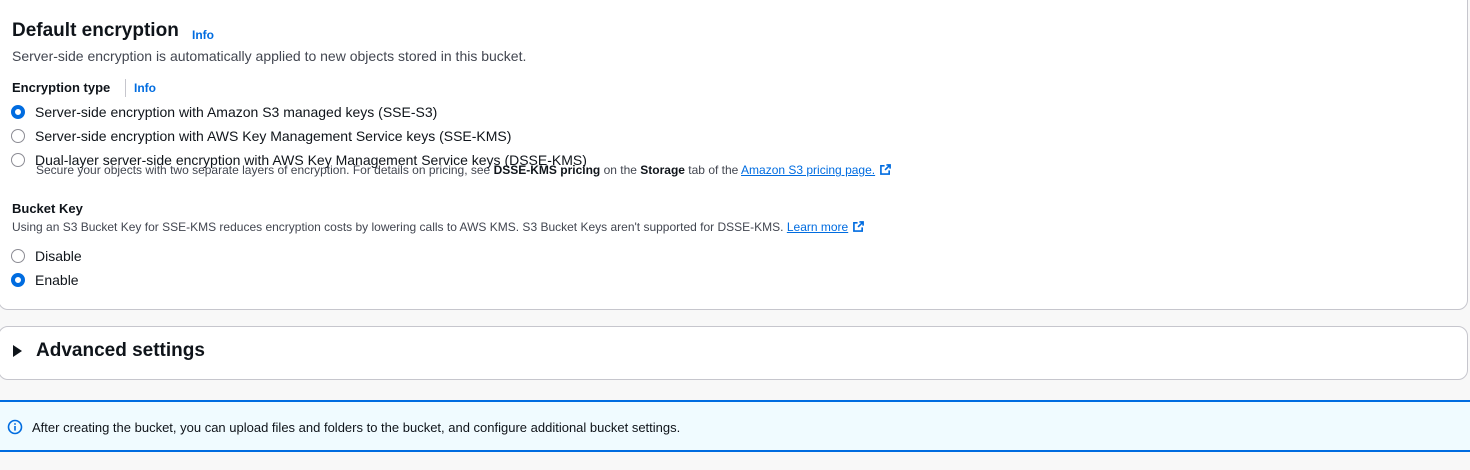  I want to click on radio-bucket-key-enable: Enable, so click(45, 280).